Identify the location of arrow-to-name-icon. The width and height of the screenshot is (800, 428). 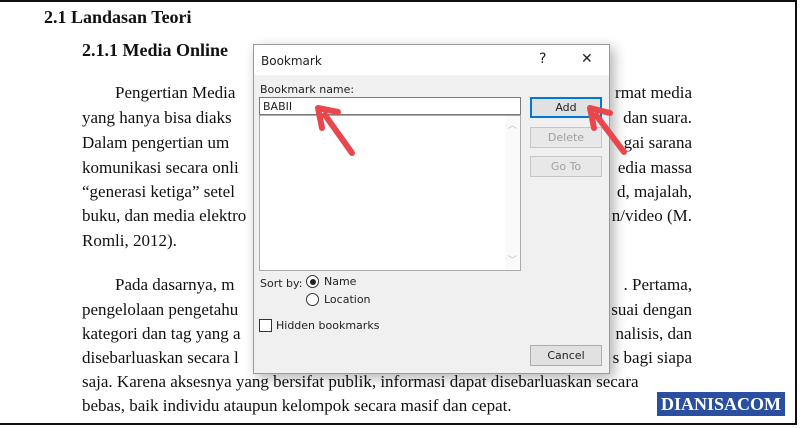
(335, 130).